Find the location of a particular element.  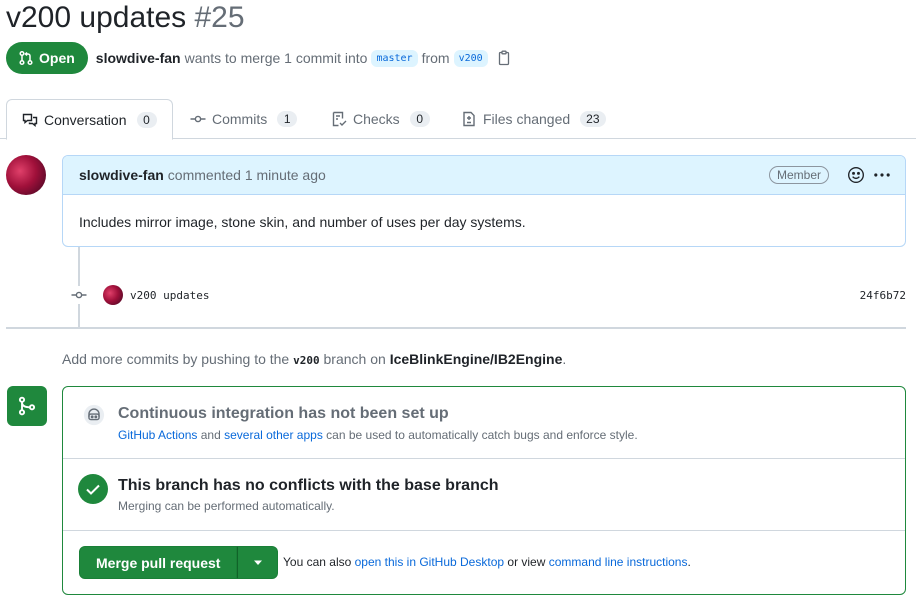

file-diff-icon is located at coordinates (469, 119).